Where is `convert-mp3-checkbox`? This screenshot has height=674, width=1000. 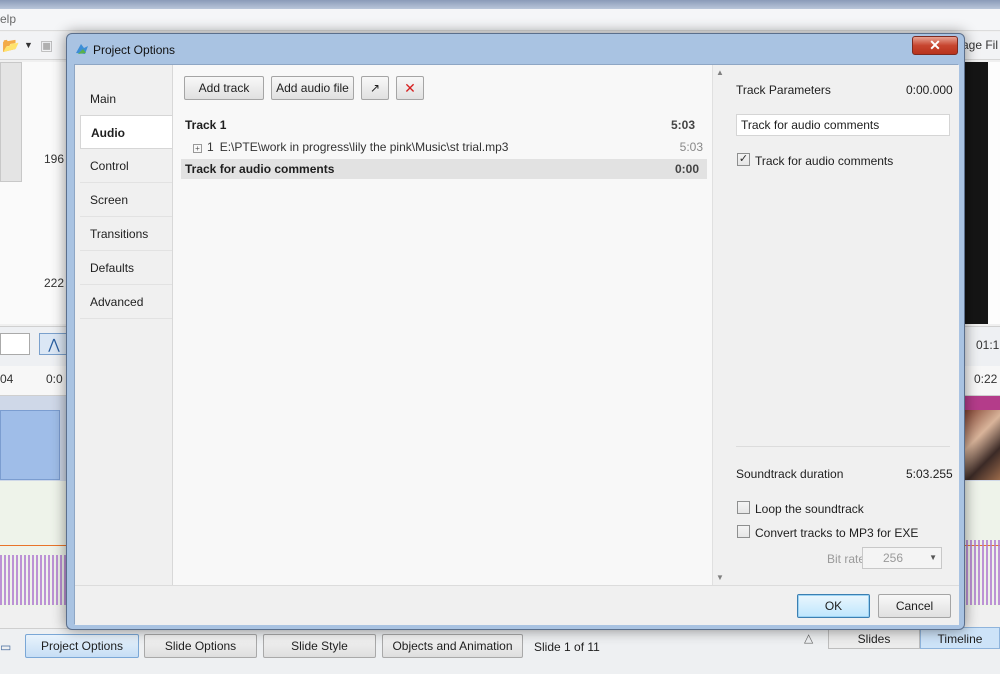
convert-mp3-checkbox is located at coordinates (743, 531).